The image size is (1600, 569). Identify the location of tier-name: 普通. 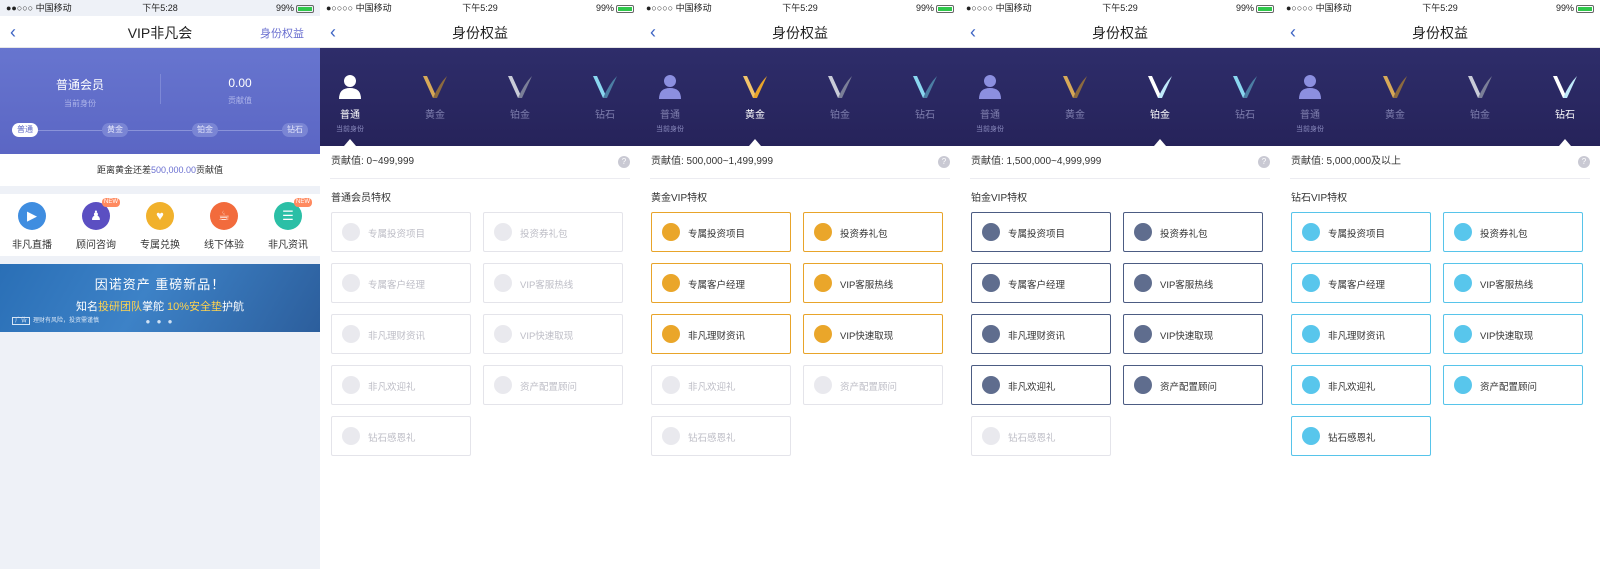
(990, 115).